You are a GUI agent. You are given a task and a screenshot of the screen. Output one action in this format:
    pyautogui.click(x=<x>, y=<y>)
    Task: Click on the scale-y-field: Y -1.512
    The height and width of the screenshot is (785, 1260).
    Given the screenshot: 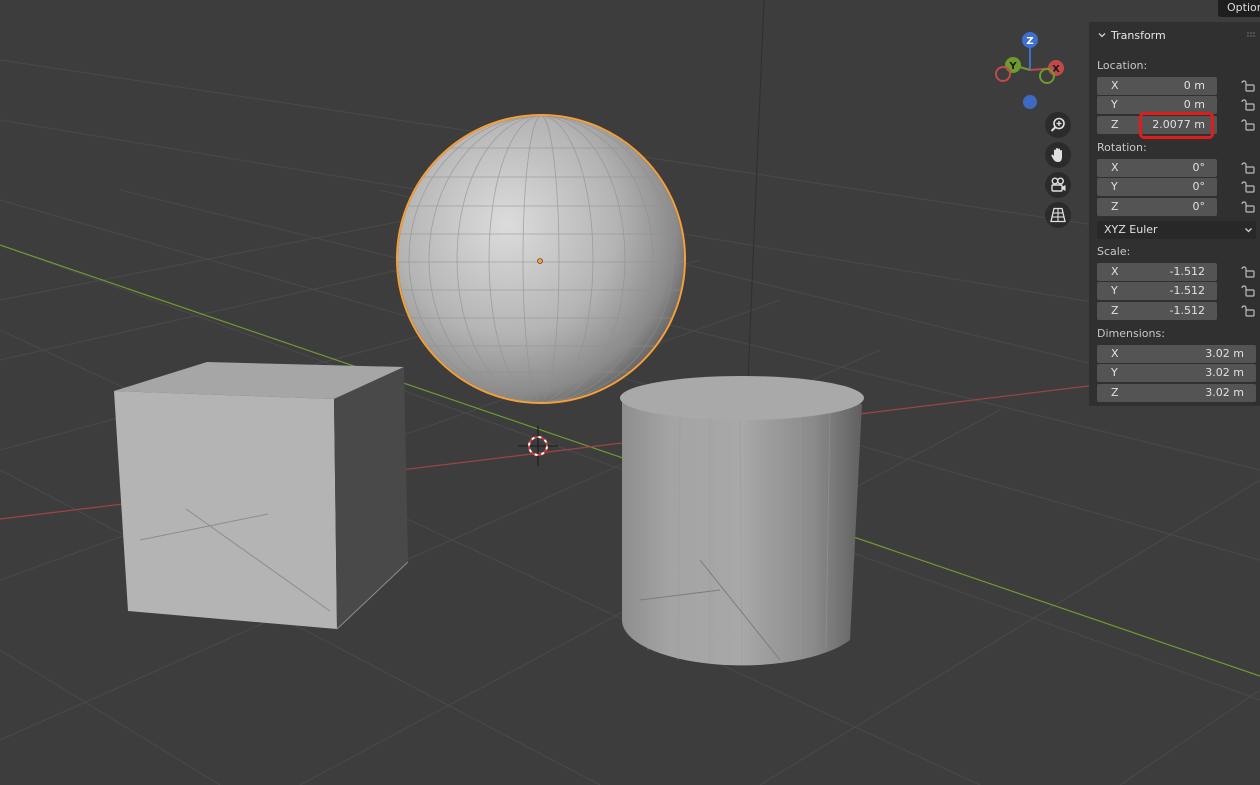 What is the action you would take?
    pyautogui.click(x=1157, y=291)
    